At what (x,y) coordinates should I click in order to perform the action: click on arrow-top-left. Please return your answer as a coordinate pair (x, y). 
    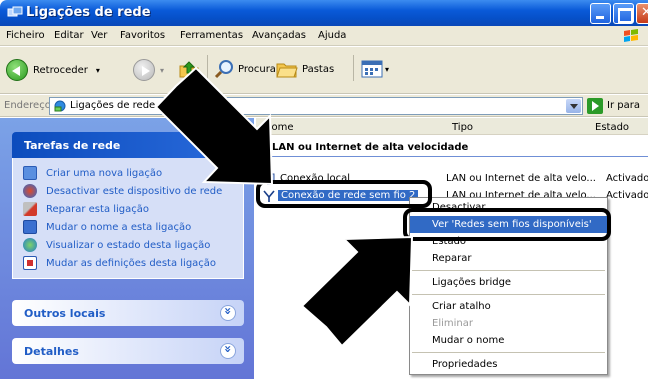
    Looking at the image, I should click on (214, 126).